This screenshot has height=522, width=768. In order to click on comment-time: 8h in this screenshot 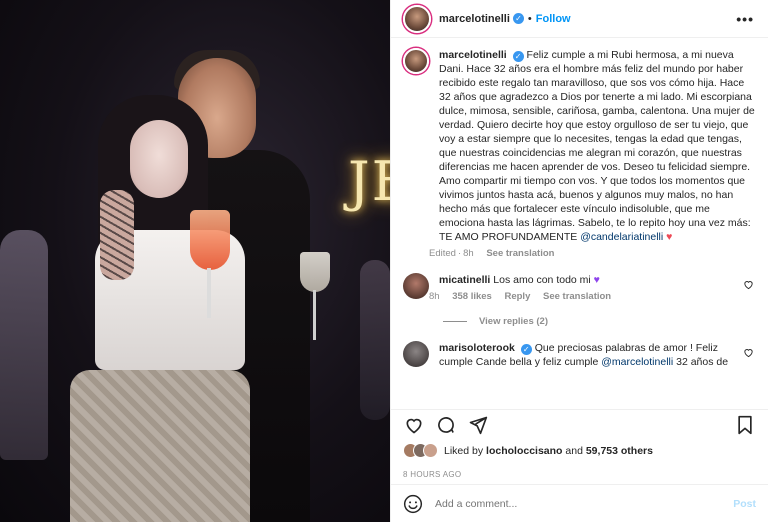, I will do `click(434, 296)`.